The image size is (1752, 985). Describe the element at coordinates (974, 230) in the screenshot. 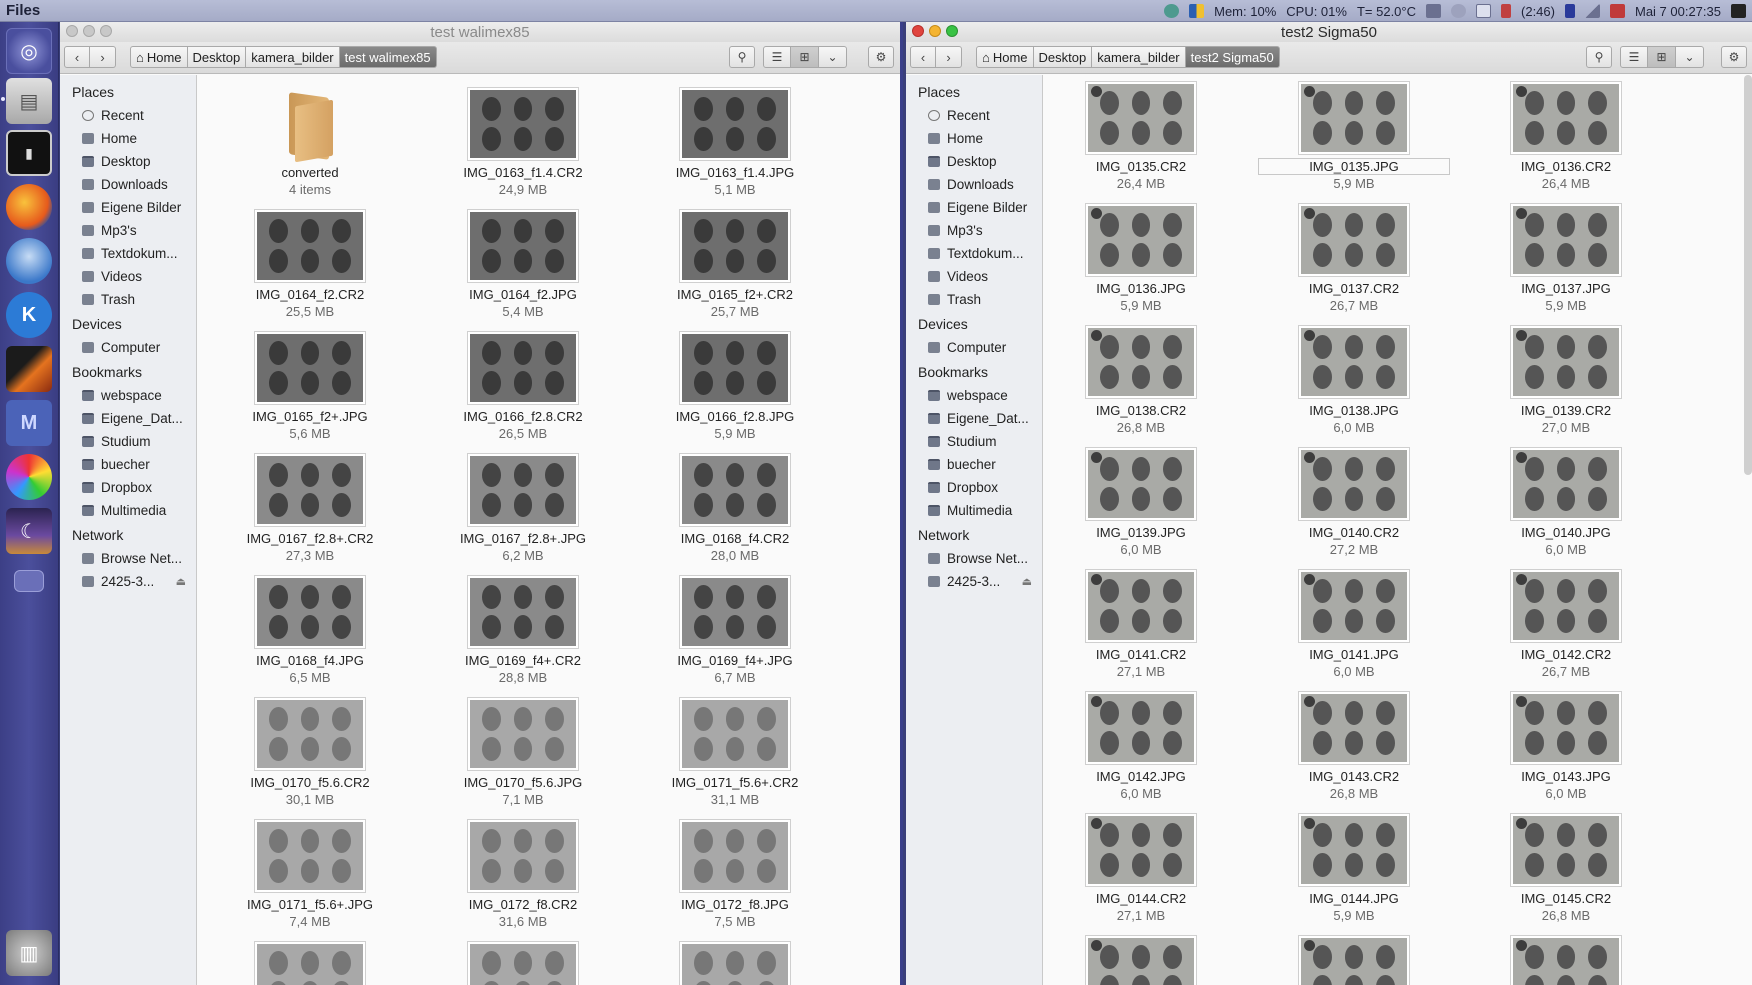

I see `sidebar-item: Mp3's` at that location.